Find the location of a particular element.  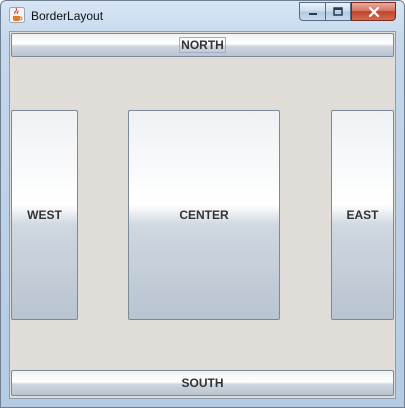

maximize-button is located at coordinates (338, 11).